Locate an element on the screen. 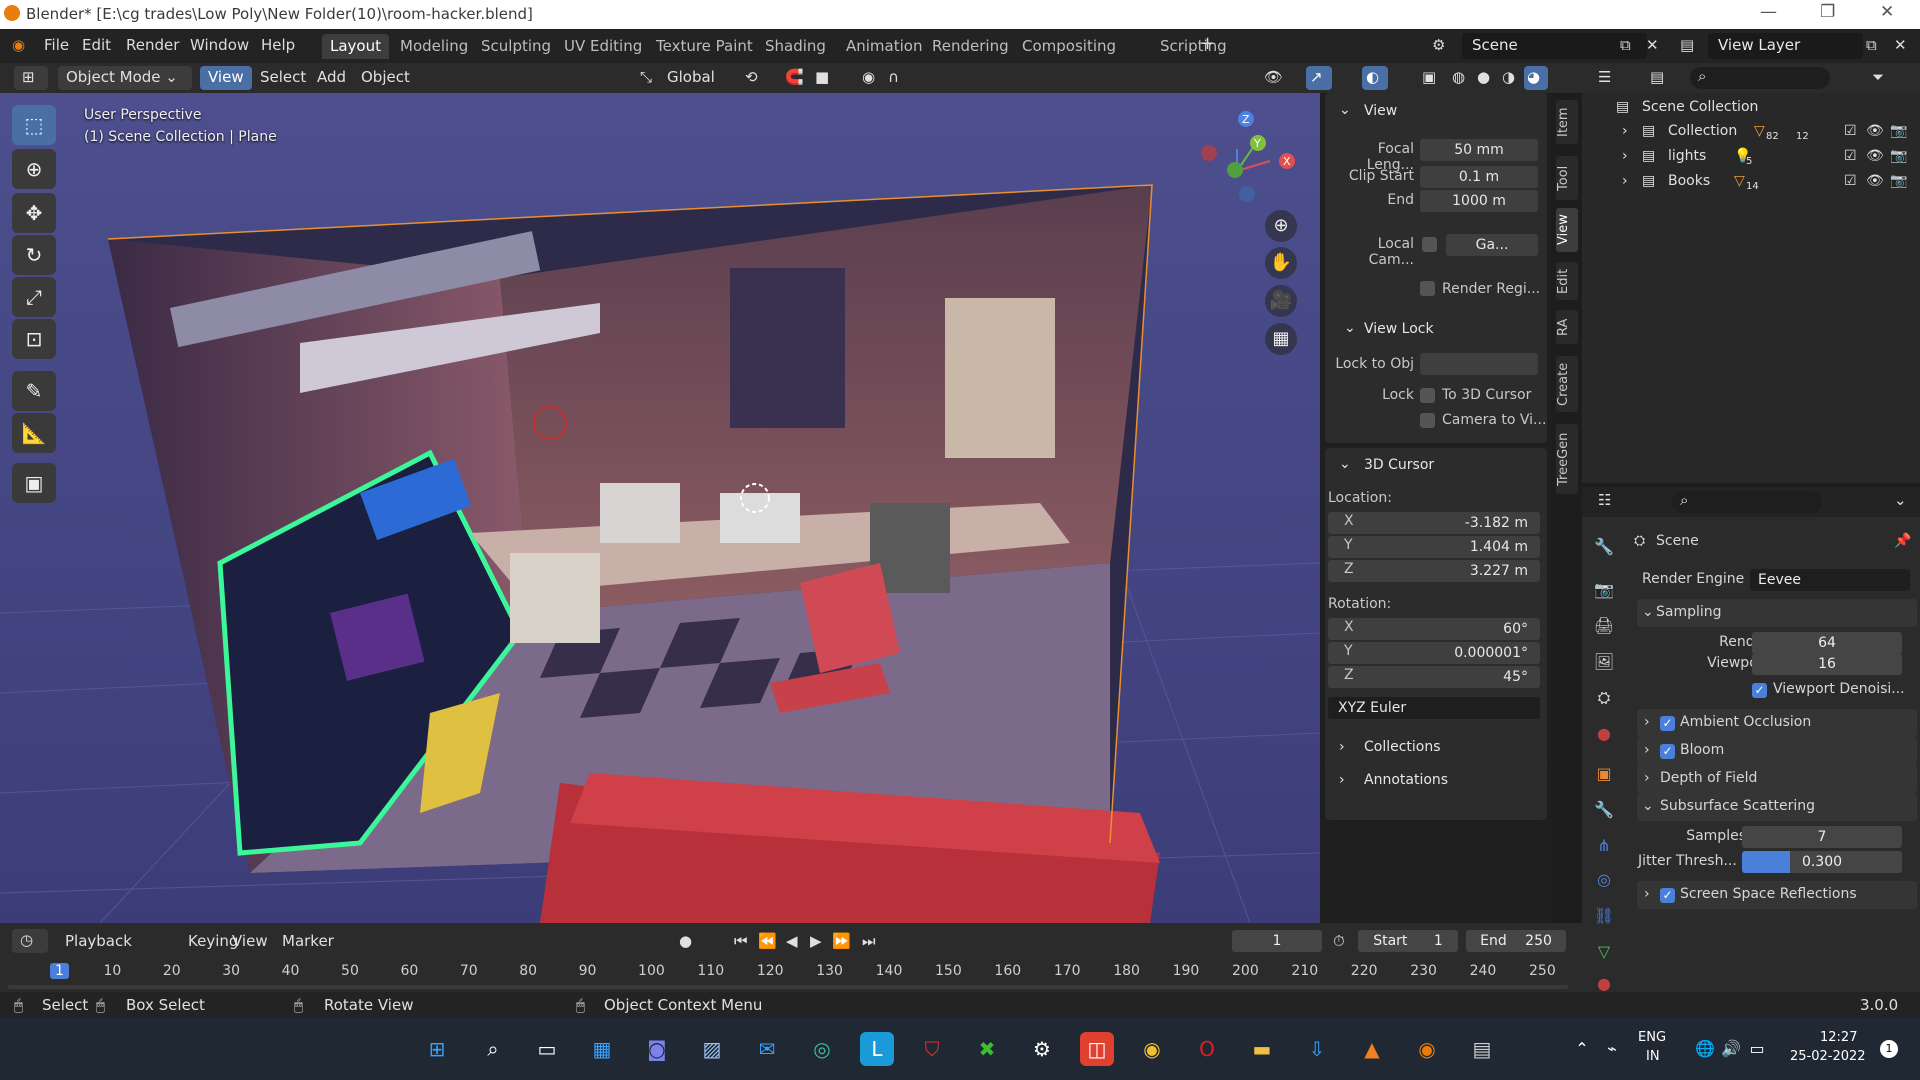  render-engine-dropdown: Eevee is located at coordinates (1830, 580).